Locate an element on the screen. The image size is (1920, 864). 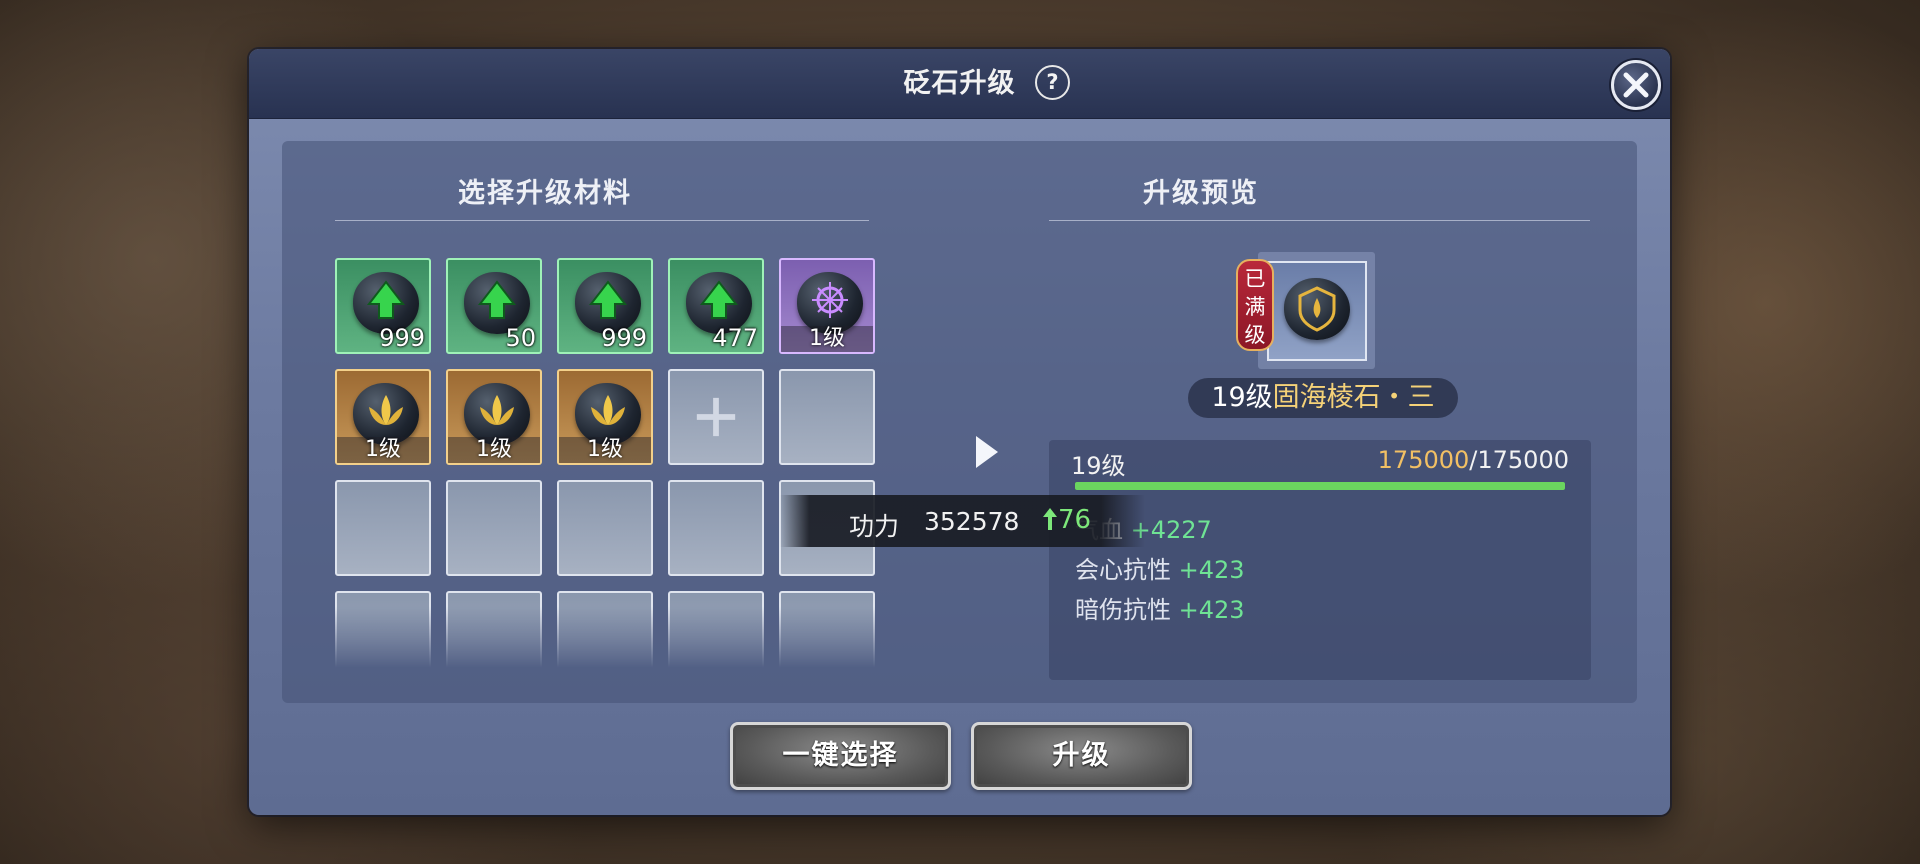
power-value: 352578 is located at coordinates (972, 521).